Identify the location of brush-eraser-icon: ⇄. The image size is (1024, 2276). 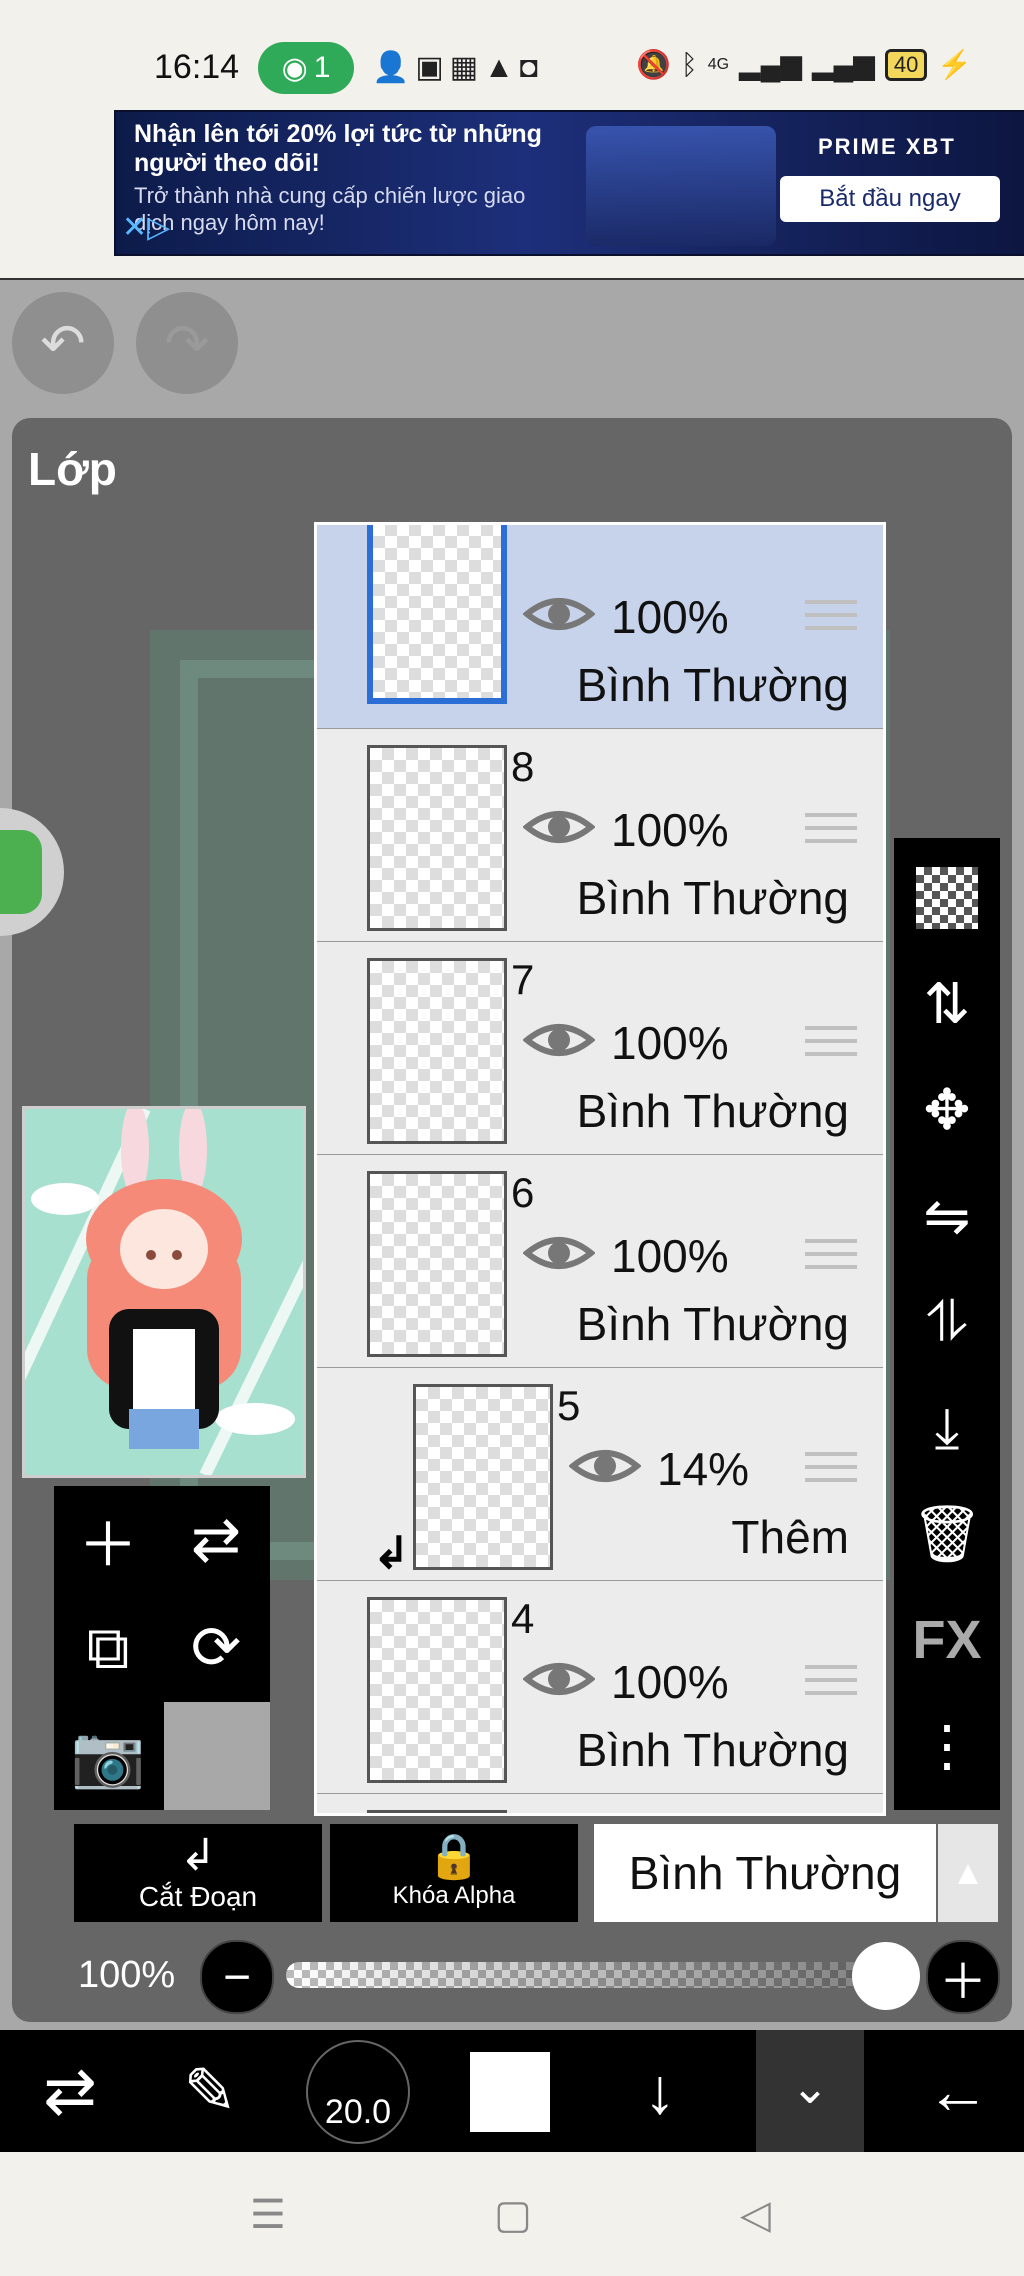
(70, 2090).